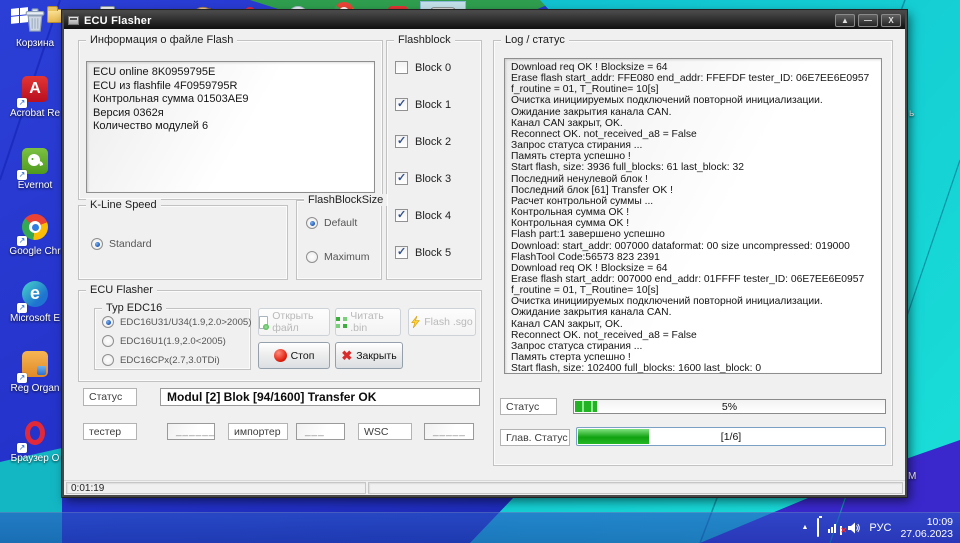 The width and height of the screenshot is (960, 543). I want to click on typ-edc16-group-title: Typ EDC16, so click(134, 308).